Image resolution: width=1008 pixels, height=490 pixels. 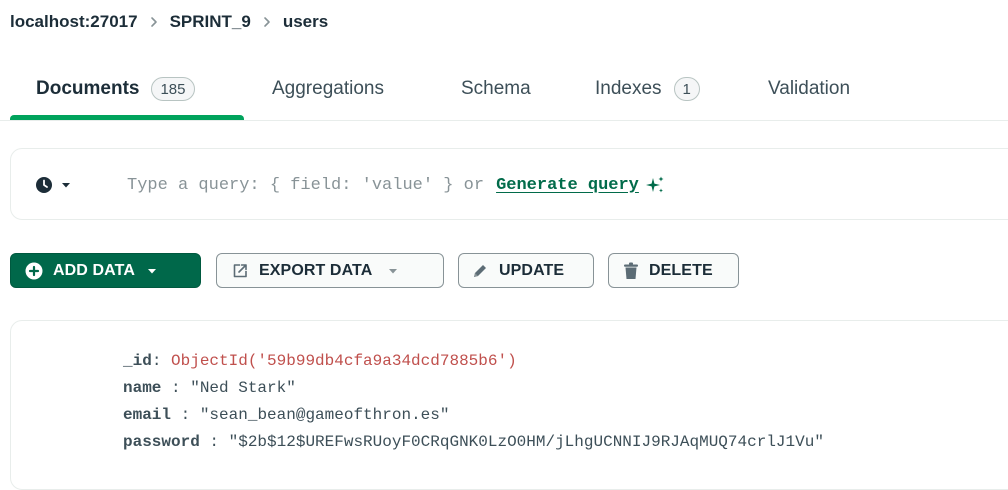 I want to click on field-key: _id, so click(x=137, y=361).